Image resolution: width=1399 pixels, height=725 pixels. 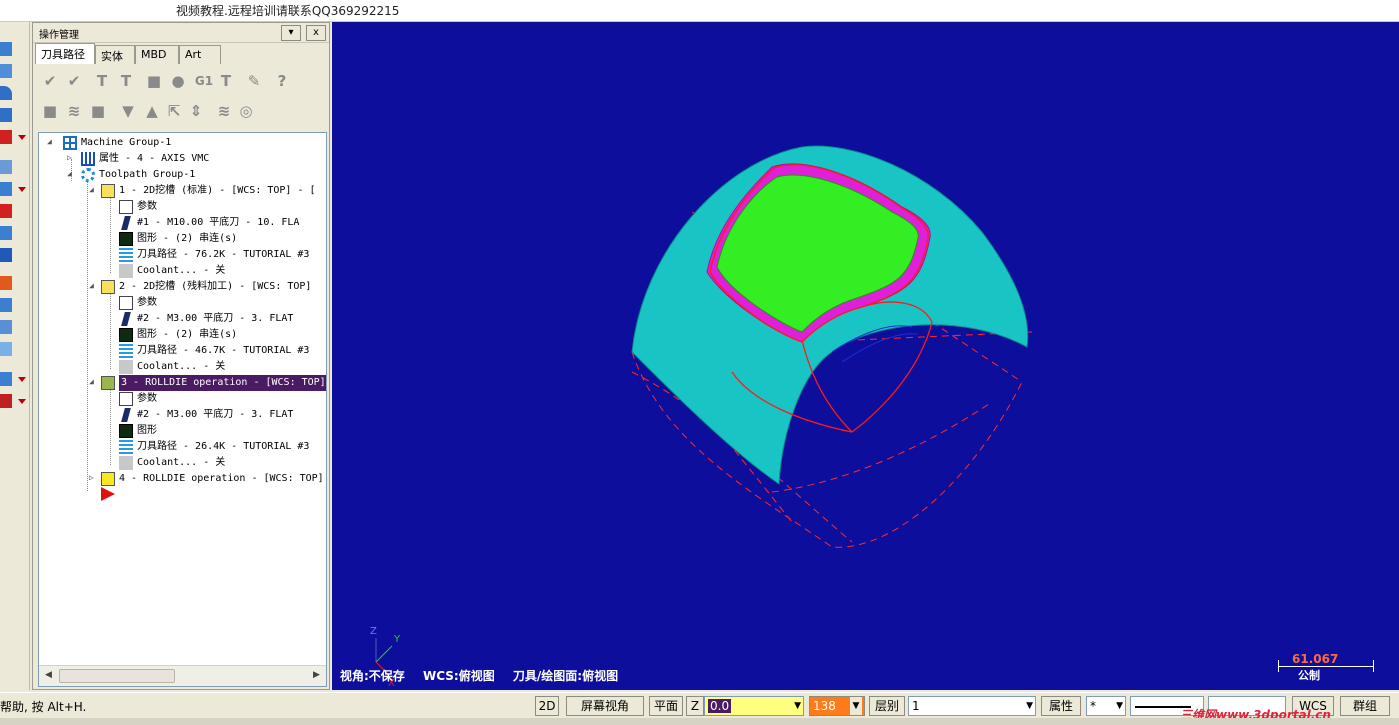 I want to click on view-angle-label: 视角:不保存, so click(x=372, y=676).